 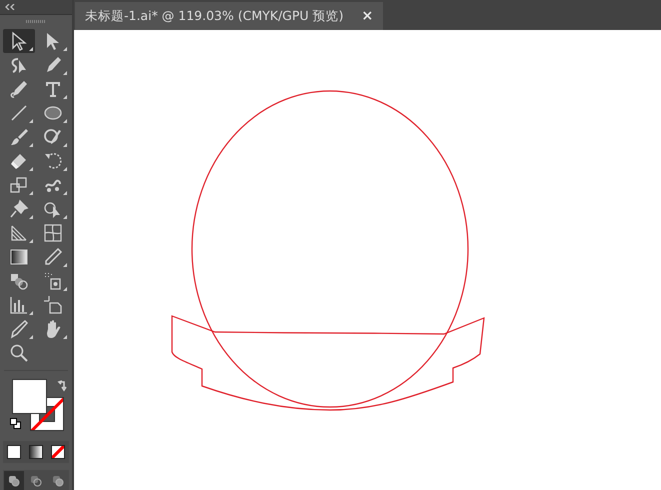 I want to click on none-mode-button, so click(x=58, y=452).